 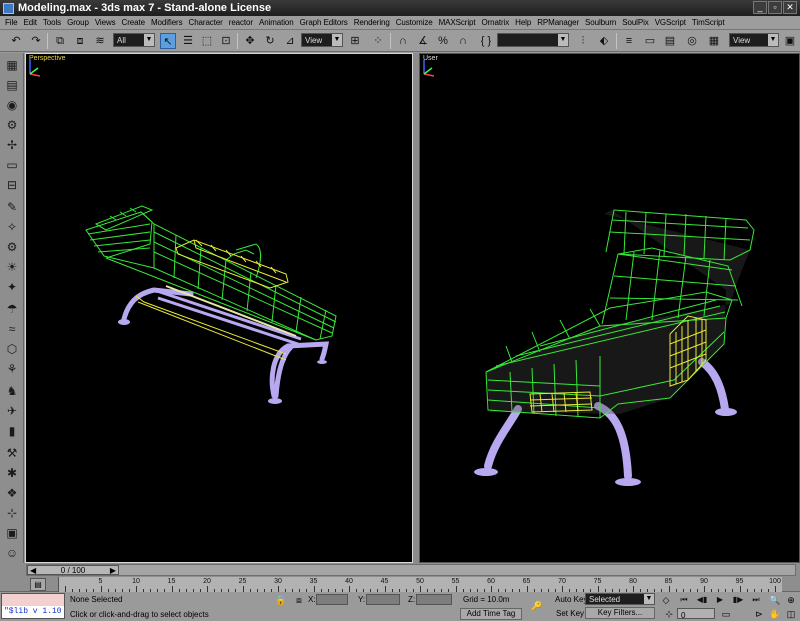 What do you see at coordinates (650, 41) in the screenshot?
I see `curve-editor-icon: ▭` at bounding box center [650, 41].